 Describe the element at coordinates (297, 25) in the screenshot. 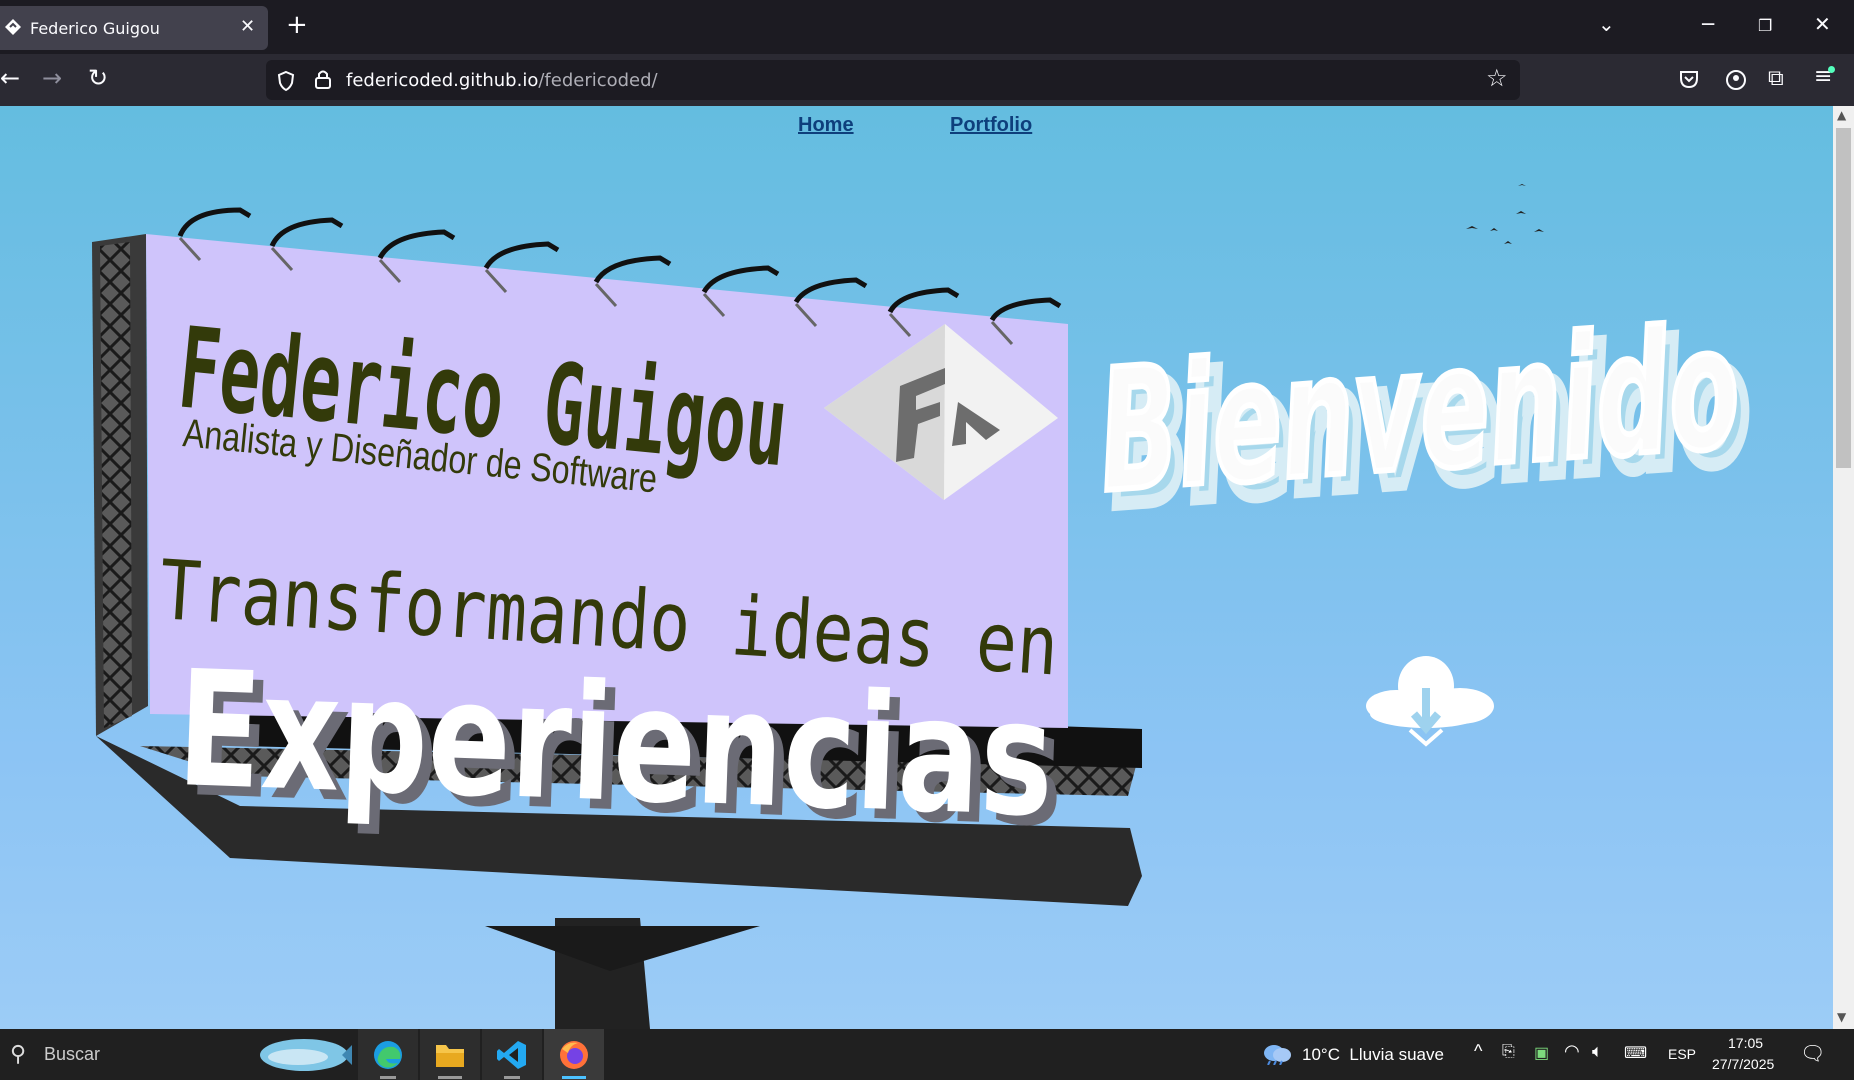

I see `new-tab-icon: +` at that location.